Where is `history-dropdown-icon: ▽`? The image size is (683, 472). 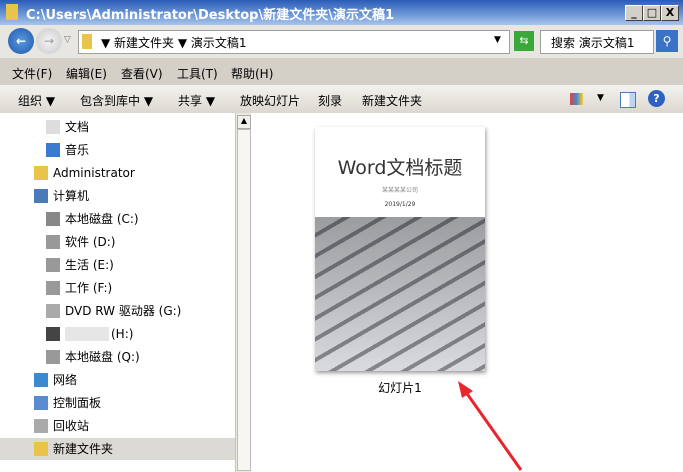
history-dropdown-icon: ▽ is located at coordinates (67, 40).